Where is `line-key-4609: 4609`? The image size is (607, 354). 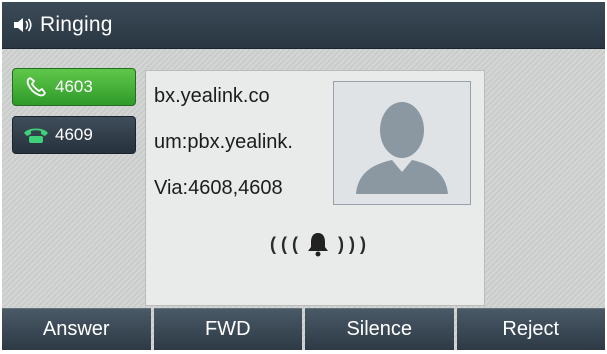
line-key-4609: 4609 is located at coordinates (74, 135).